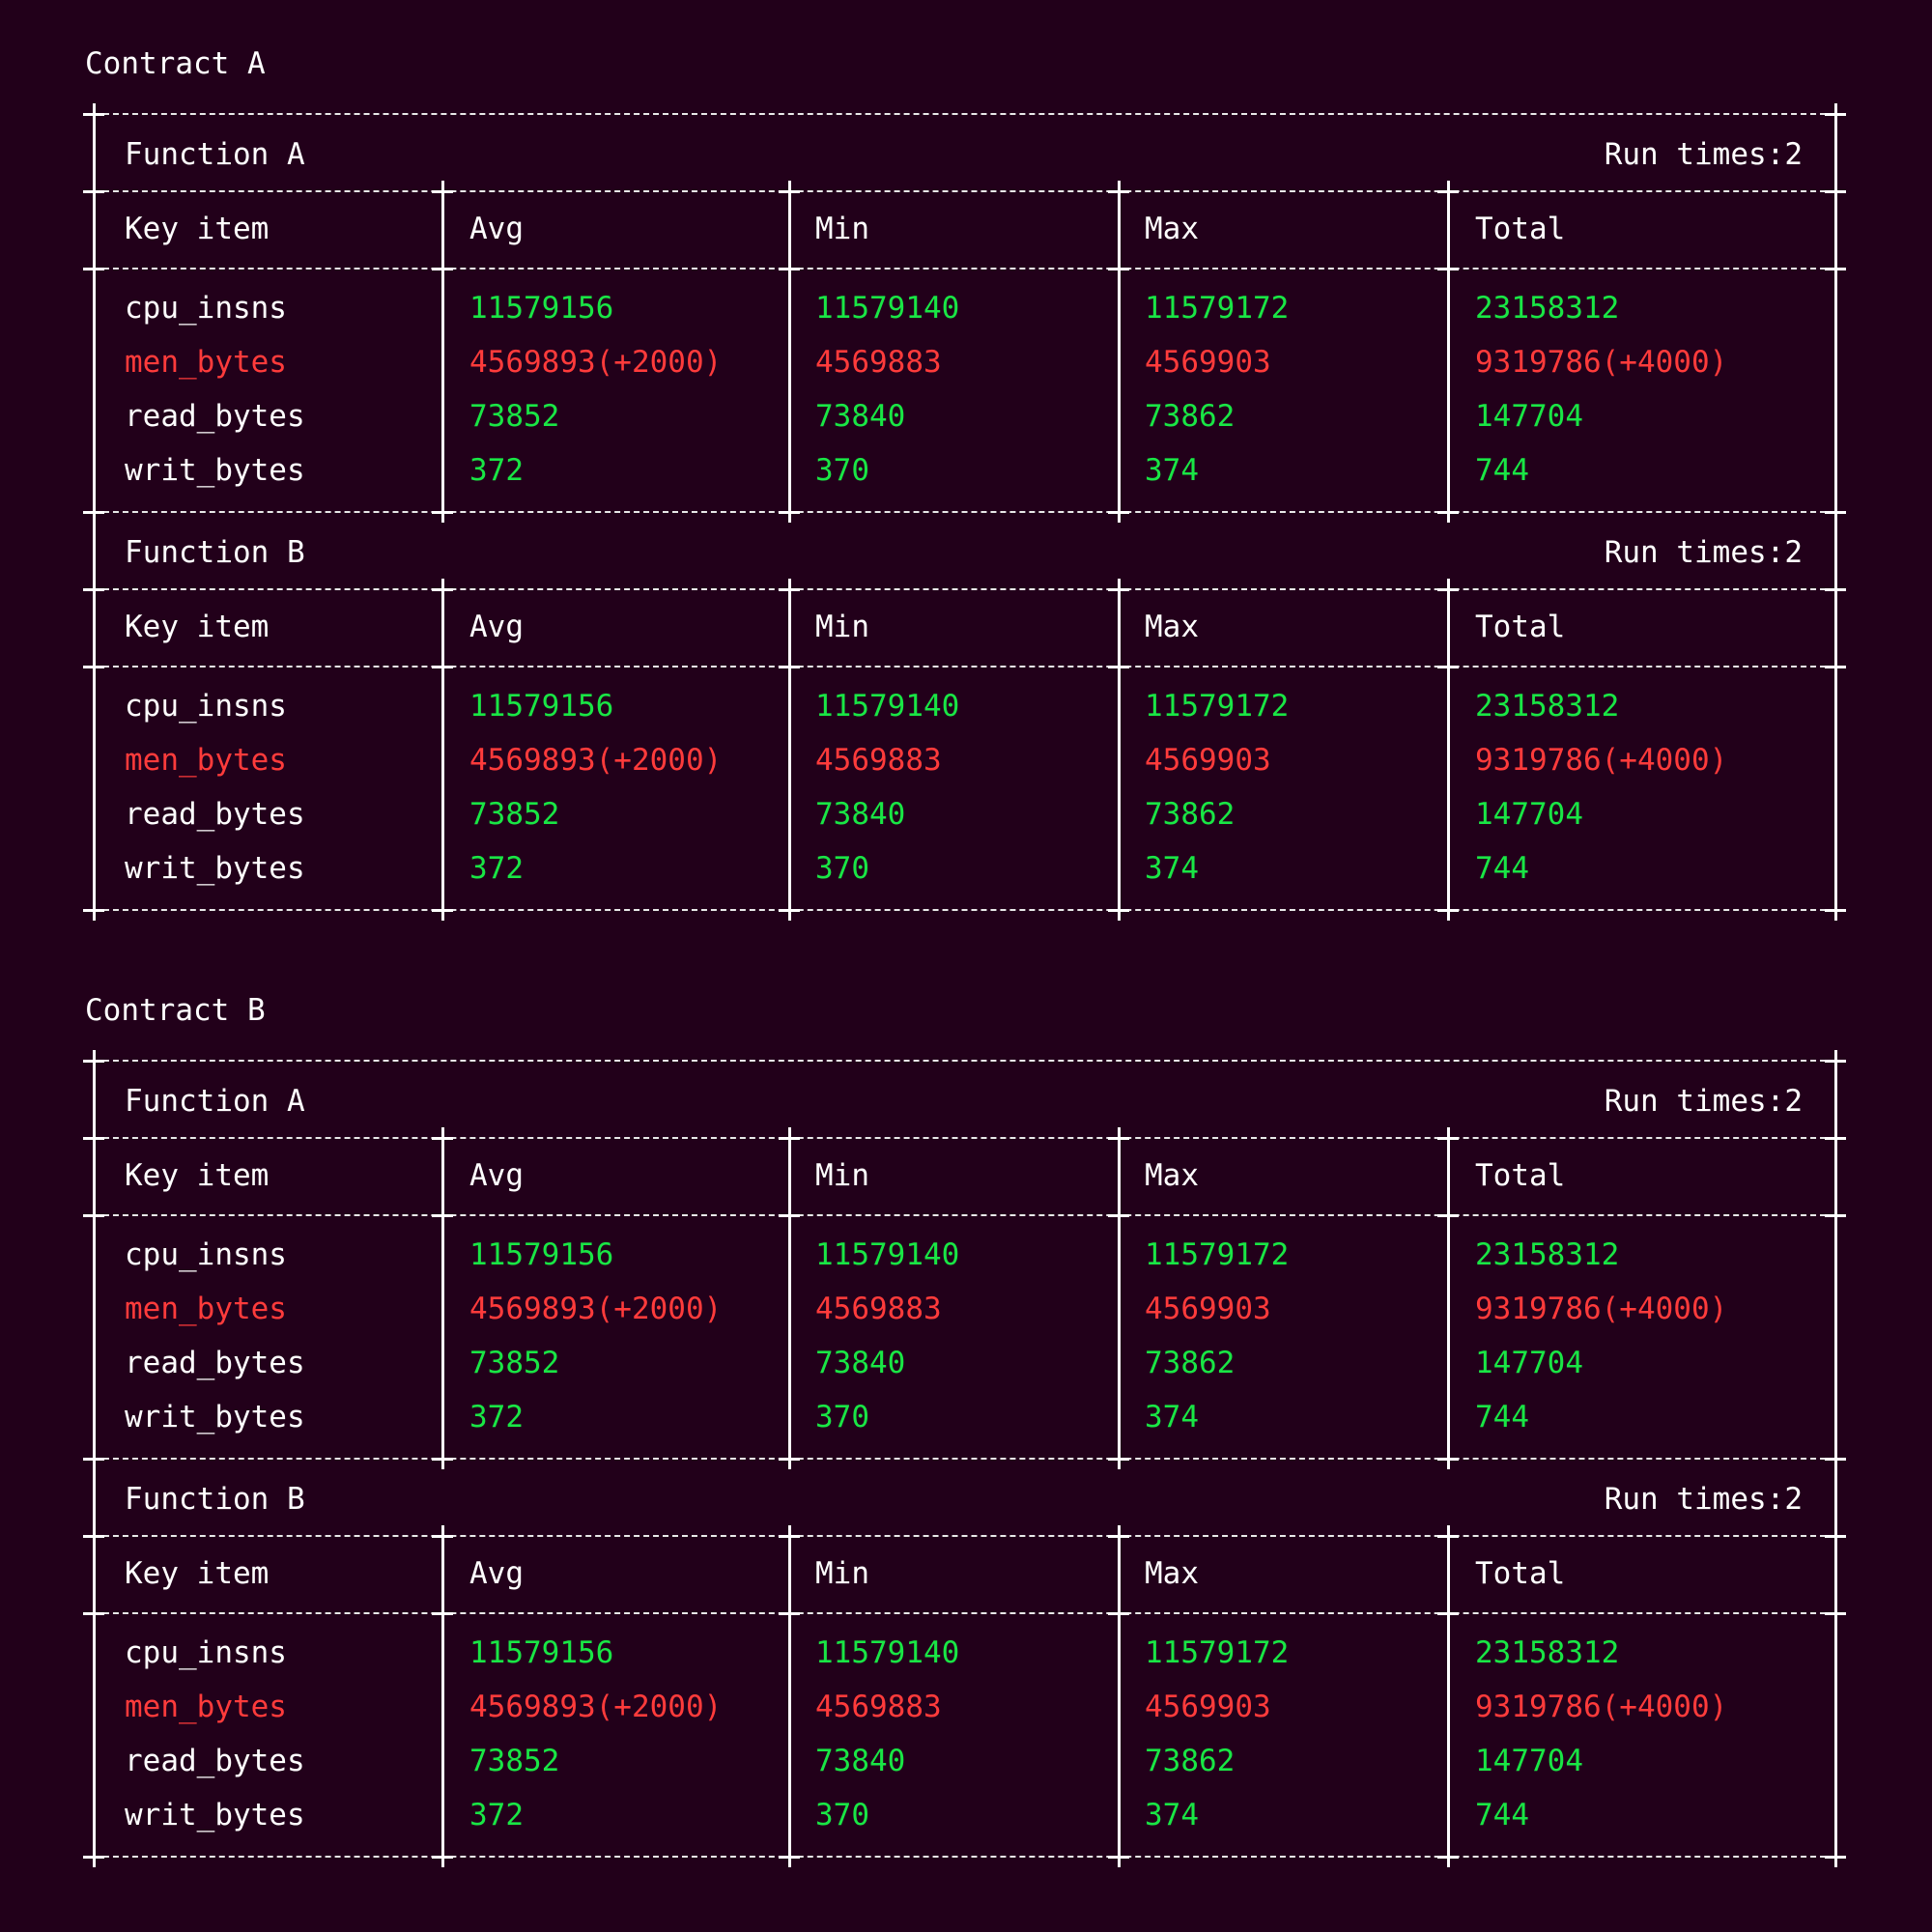 Image resolution: width=1932 pixels, height=1932 pixels. What do you see at coordinates (215, 1499) in the screenshot?
I see `function-name: Function B` at bounding box center [215, 1499].